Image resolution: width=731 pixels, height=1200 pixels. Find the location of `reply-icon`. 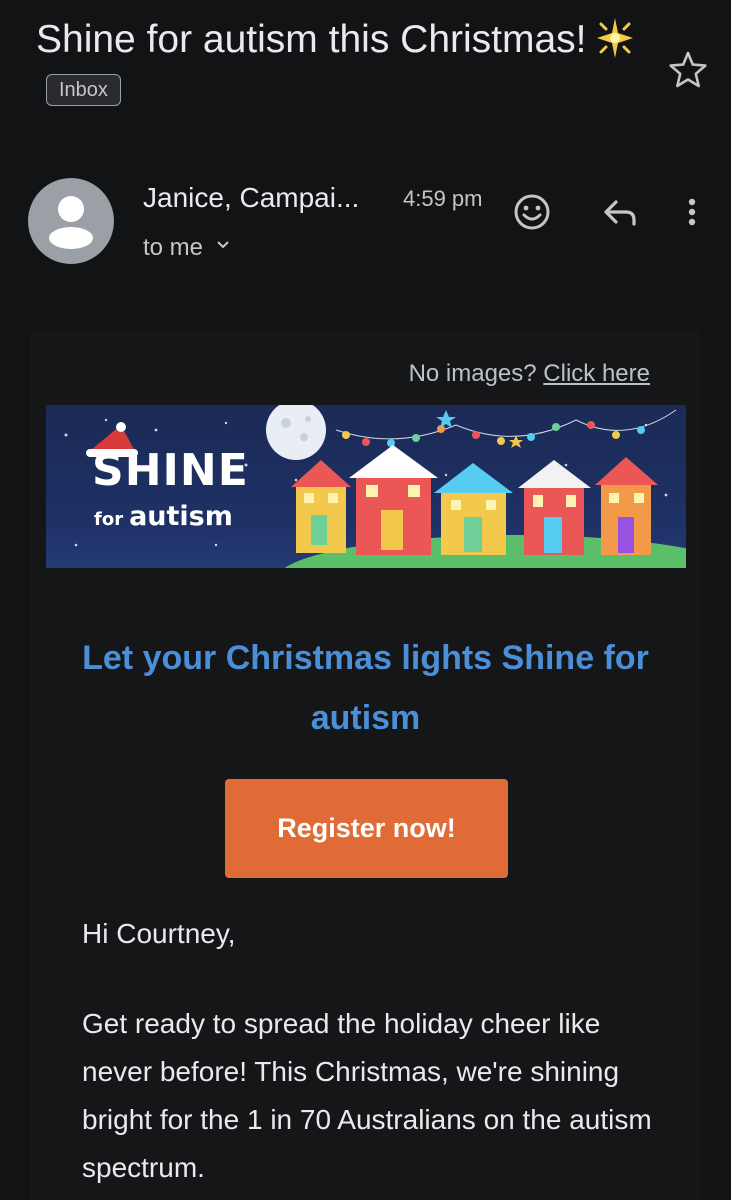

reply-icon is located at coordinates (620, 212).